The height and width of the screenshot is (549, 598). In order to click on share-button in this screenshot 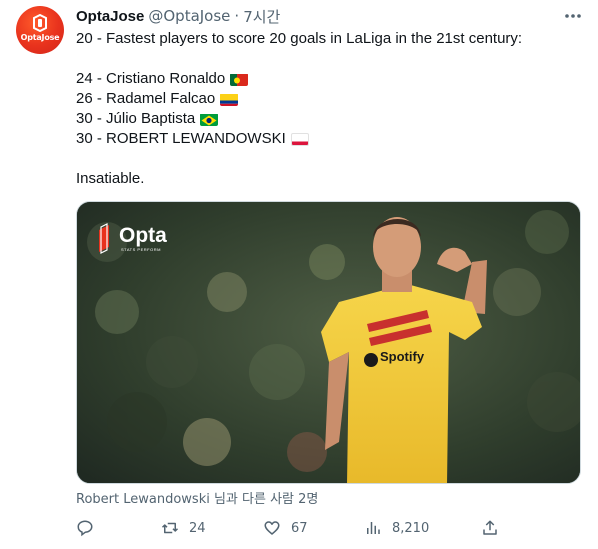, I will do `click(490, 528)`.